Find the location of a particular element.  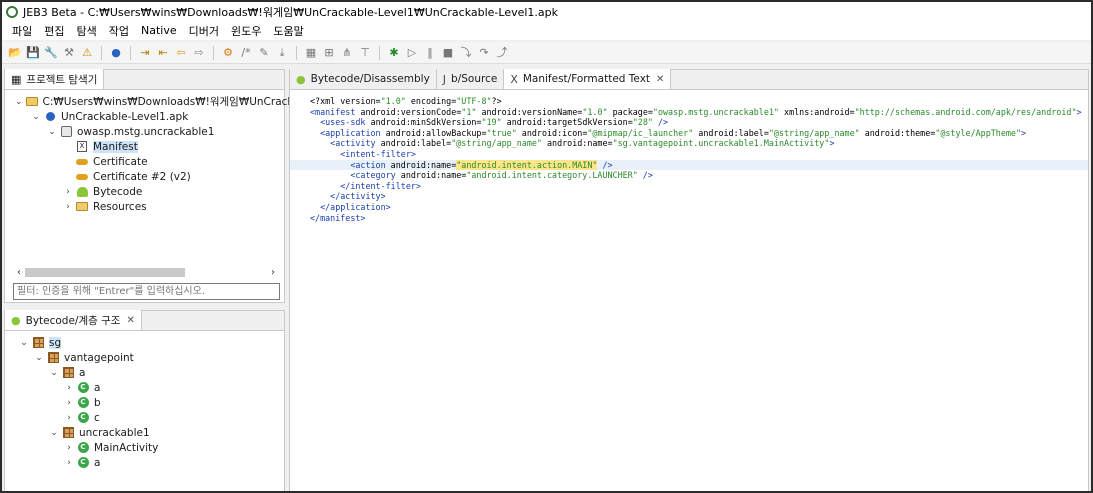

tree-item-label: Resources is located at coordinates (120, 206).